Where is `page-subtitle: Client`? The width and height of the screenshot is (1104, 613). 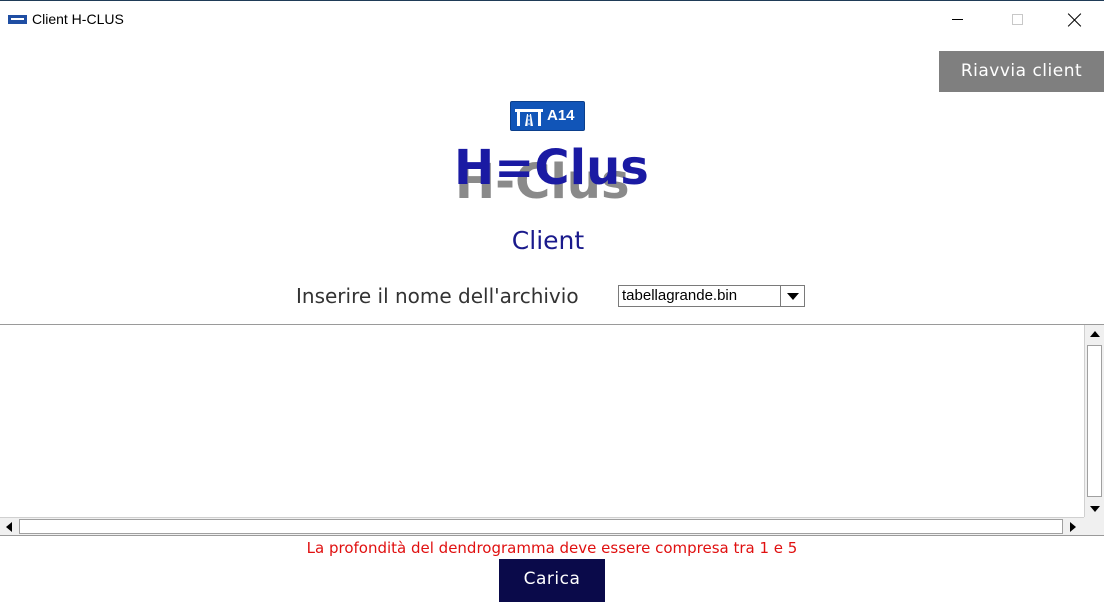 page-subtitle: Client is located at coordinates (548, 240).